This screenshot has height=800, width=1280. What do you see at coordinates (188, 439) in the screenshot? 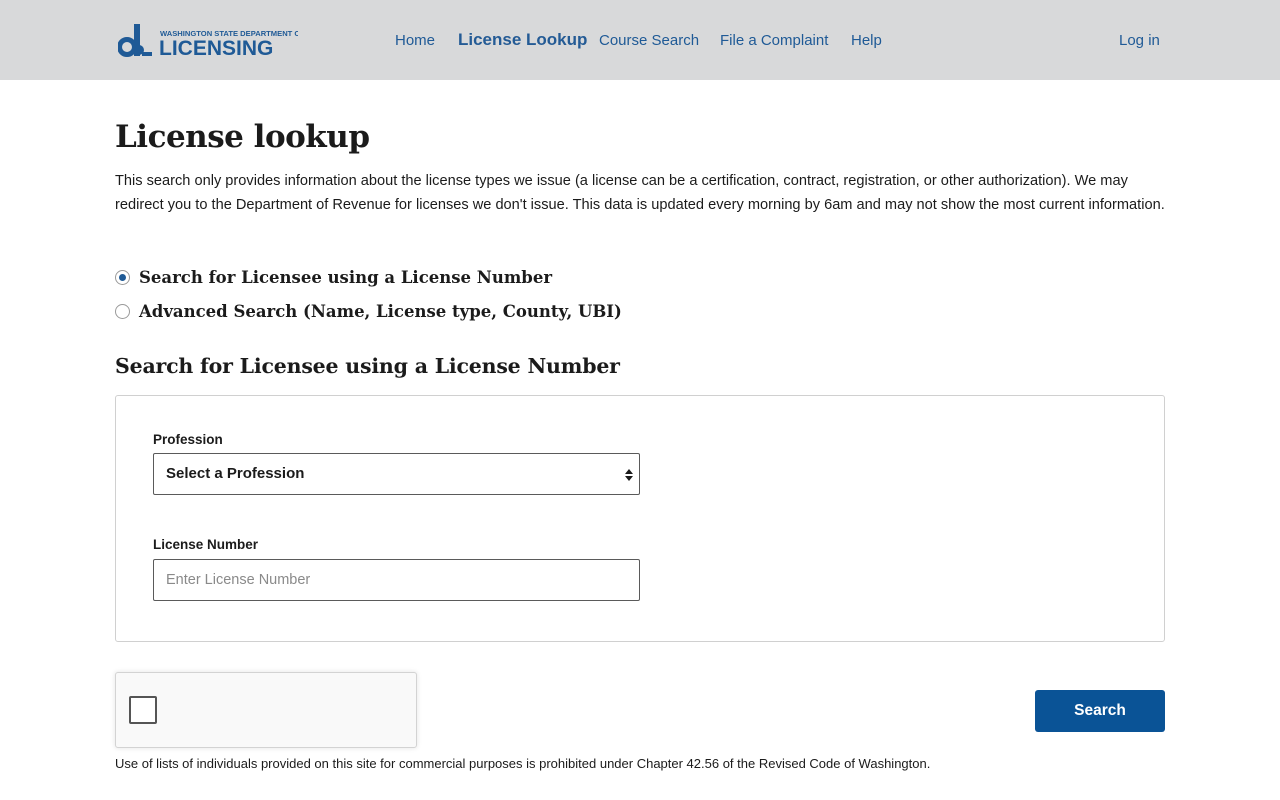
I see `profession-label: Profession` at bounding box center [188, 439].